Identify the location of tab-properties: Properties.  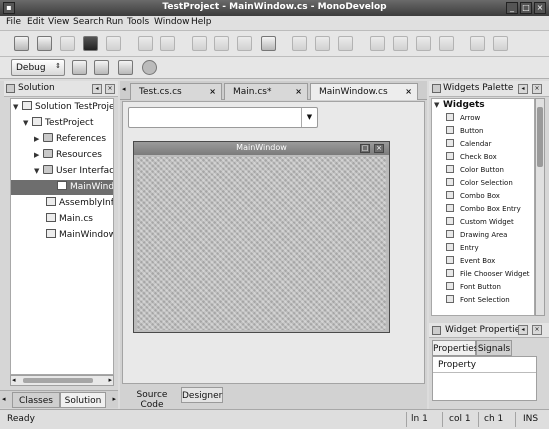
(455, 348).